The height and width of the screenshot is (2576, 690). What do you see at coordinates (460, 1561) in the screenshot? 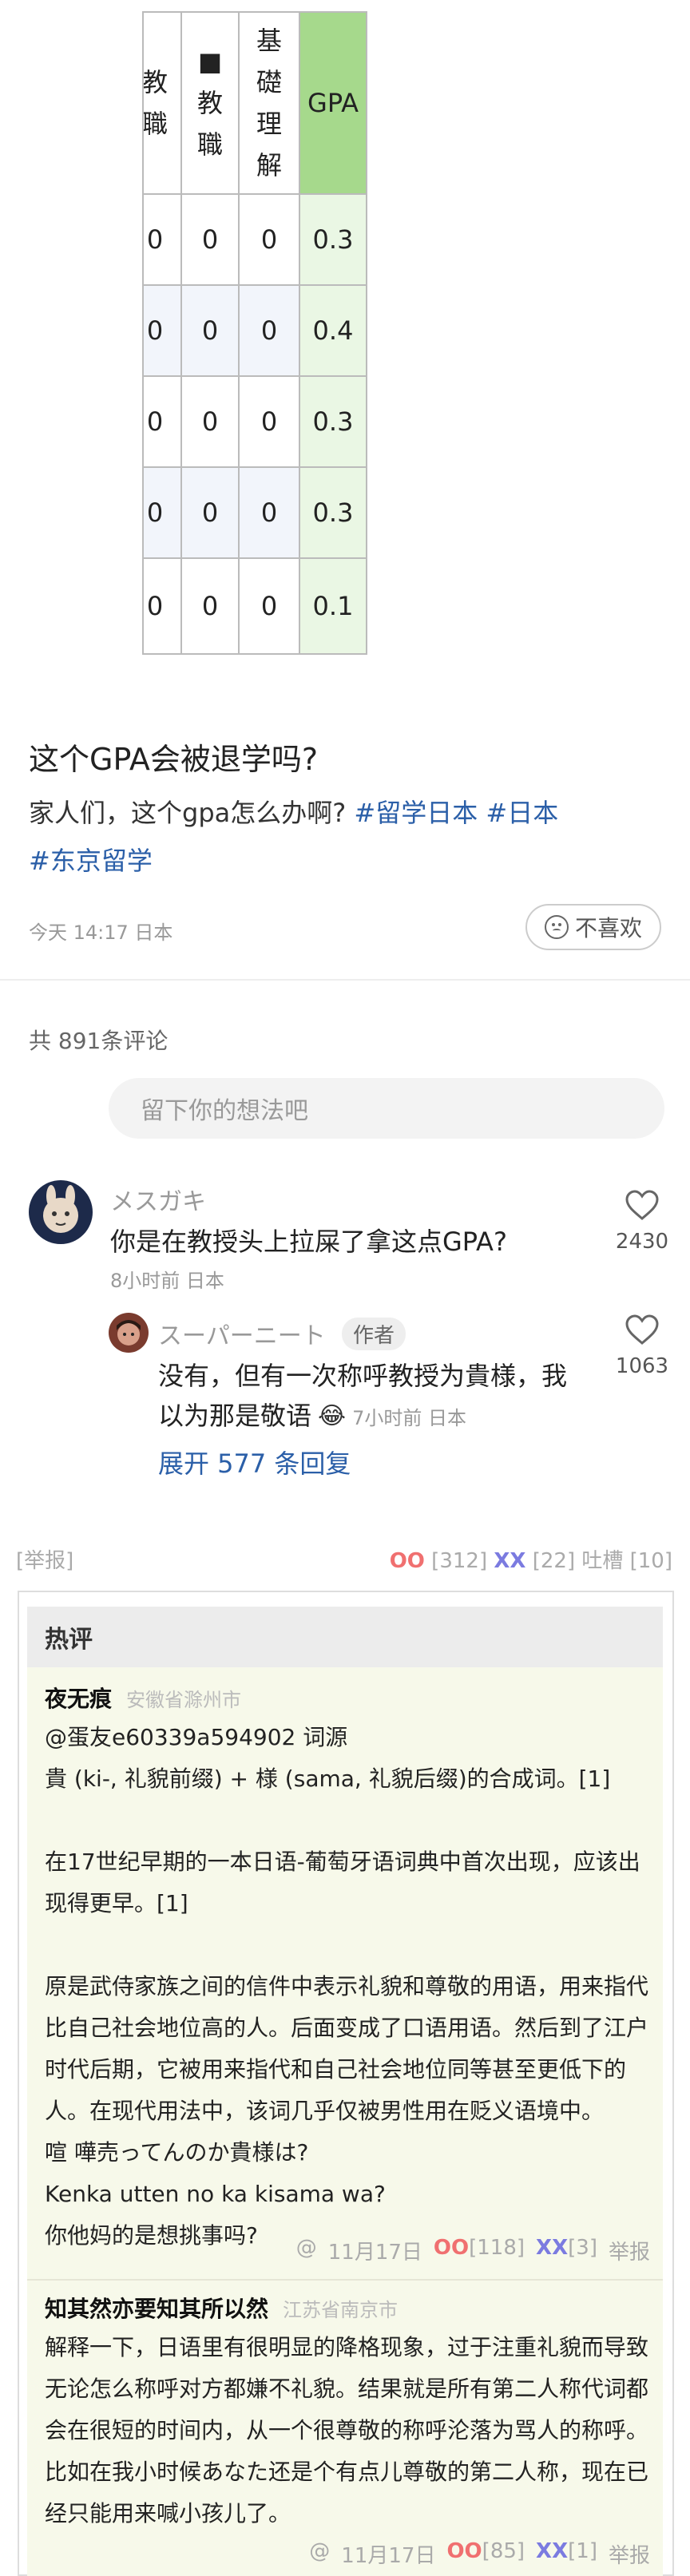
I see `oo-count: [312]` at bounding box center [460, 1561].